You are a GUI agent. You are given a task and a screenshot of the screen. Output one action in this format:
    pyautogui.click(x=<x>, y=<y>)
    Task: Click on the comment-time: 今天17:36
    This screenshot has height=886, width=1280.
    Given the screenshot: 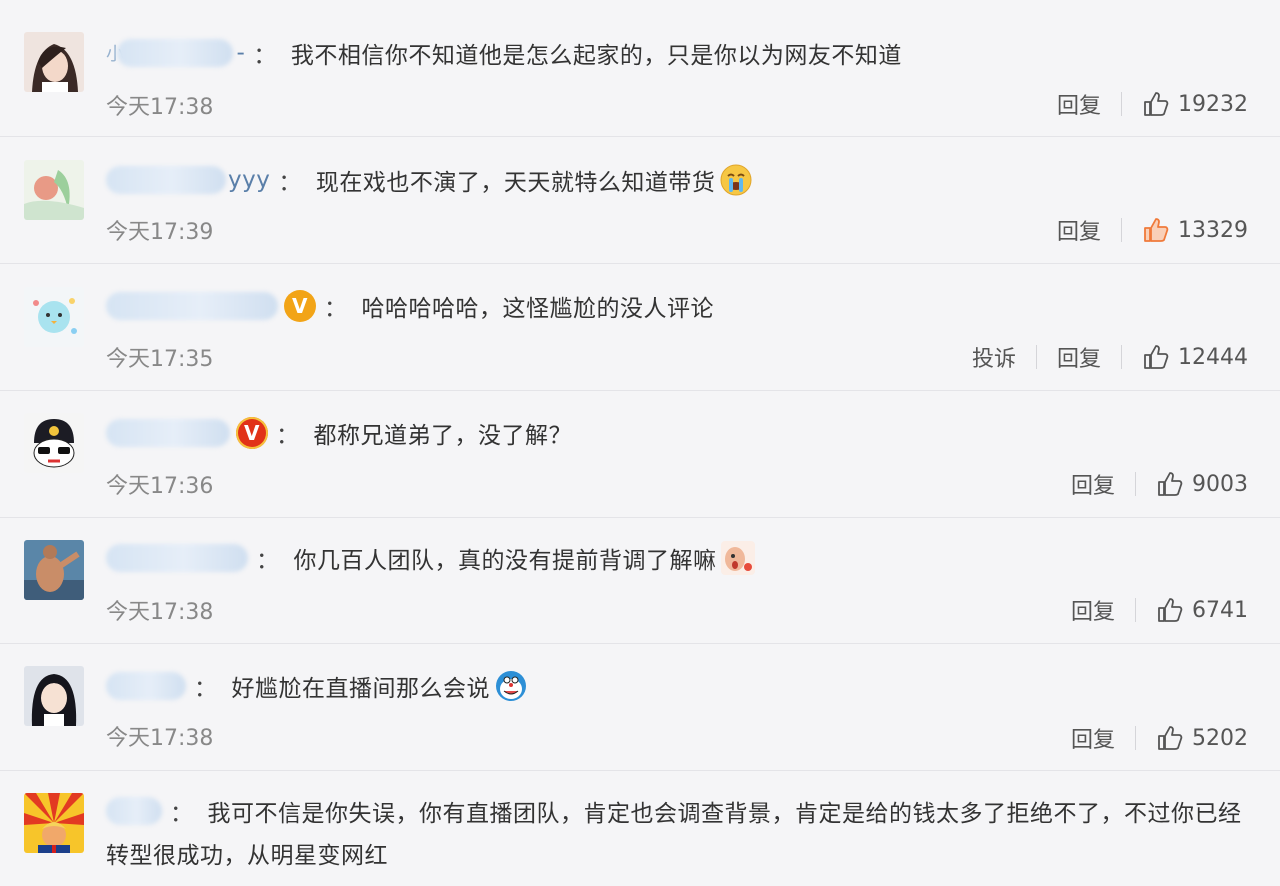 What is the action you would take?
    pyautogui.click(x=160, y=486)
    